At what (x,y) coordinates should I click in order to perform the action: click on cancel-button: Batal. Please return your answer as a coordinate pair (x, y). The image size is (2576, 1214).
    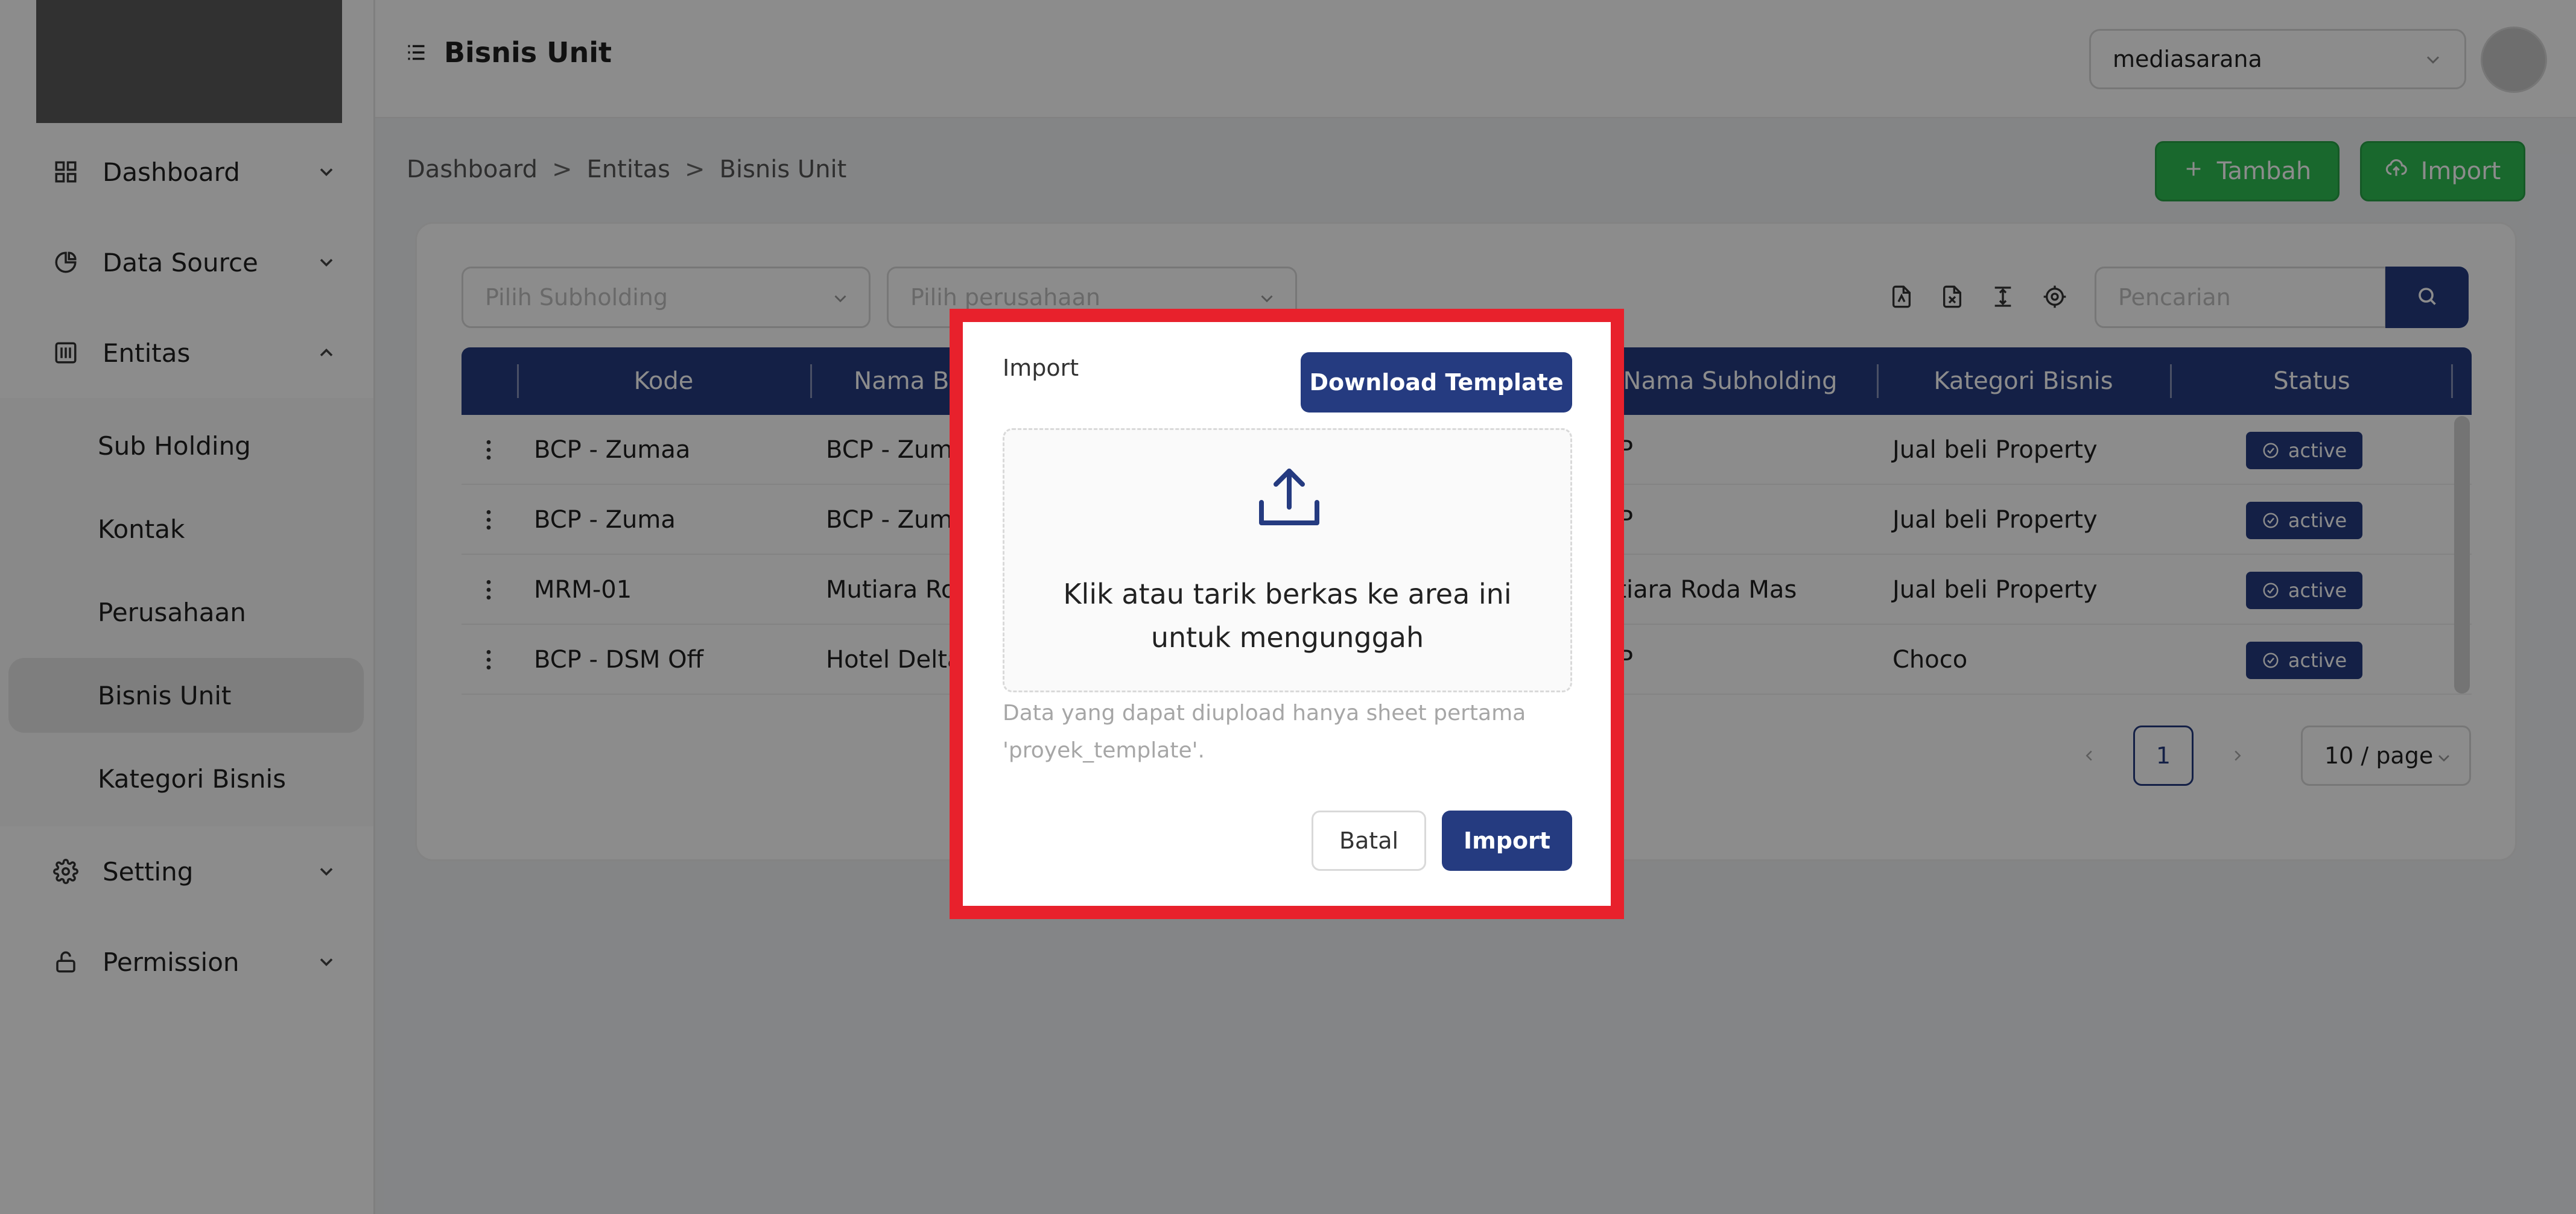
    Looking at the image, I should click on (1369, 841).